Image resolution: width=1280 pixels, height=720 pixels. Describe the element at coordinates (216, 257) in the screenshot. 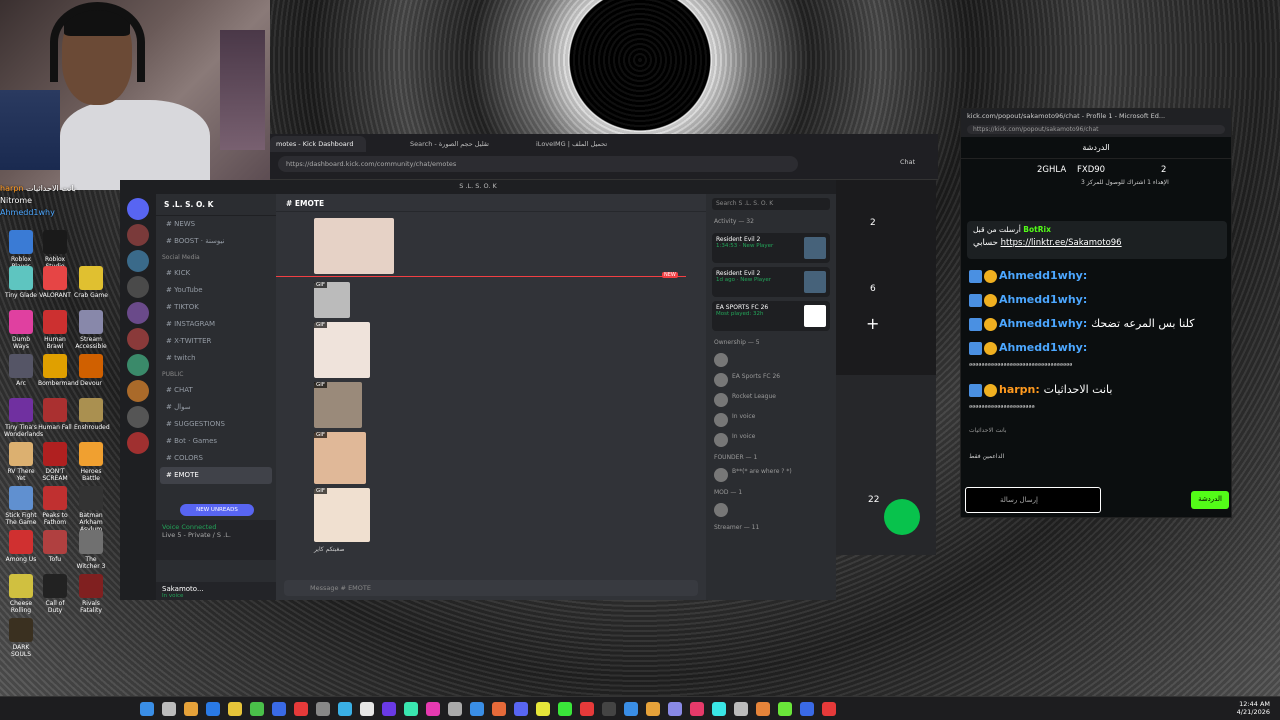

I see `channel-category: Social Media` at that location.